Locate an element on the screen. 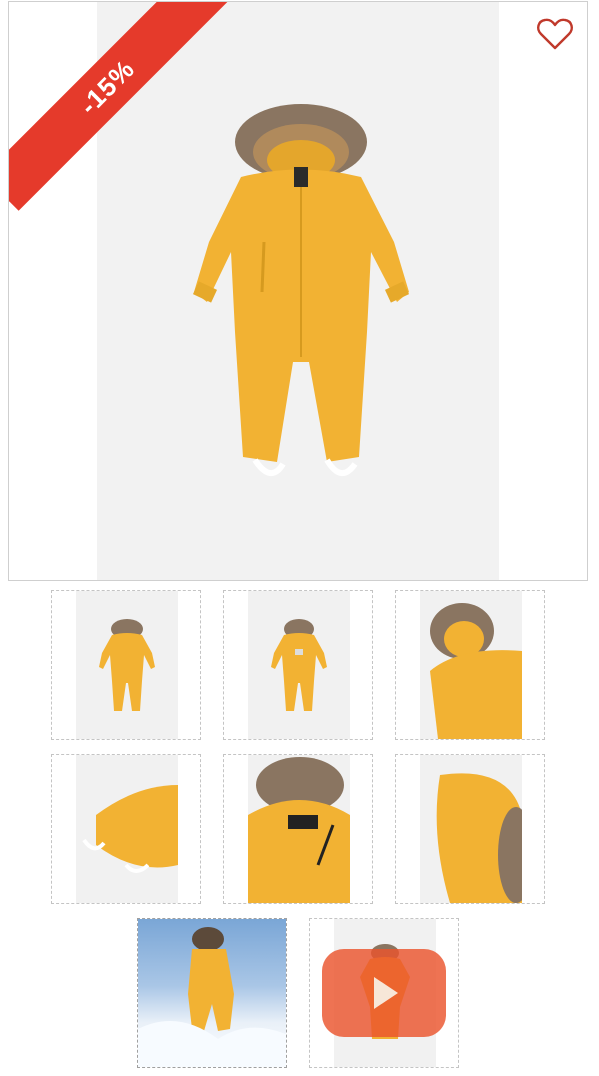 Image resolution: width=599 pixels, height=1076 pixels. hood-side-icon is located at coordinates (479, 838).